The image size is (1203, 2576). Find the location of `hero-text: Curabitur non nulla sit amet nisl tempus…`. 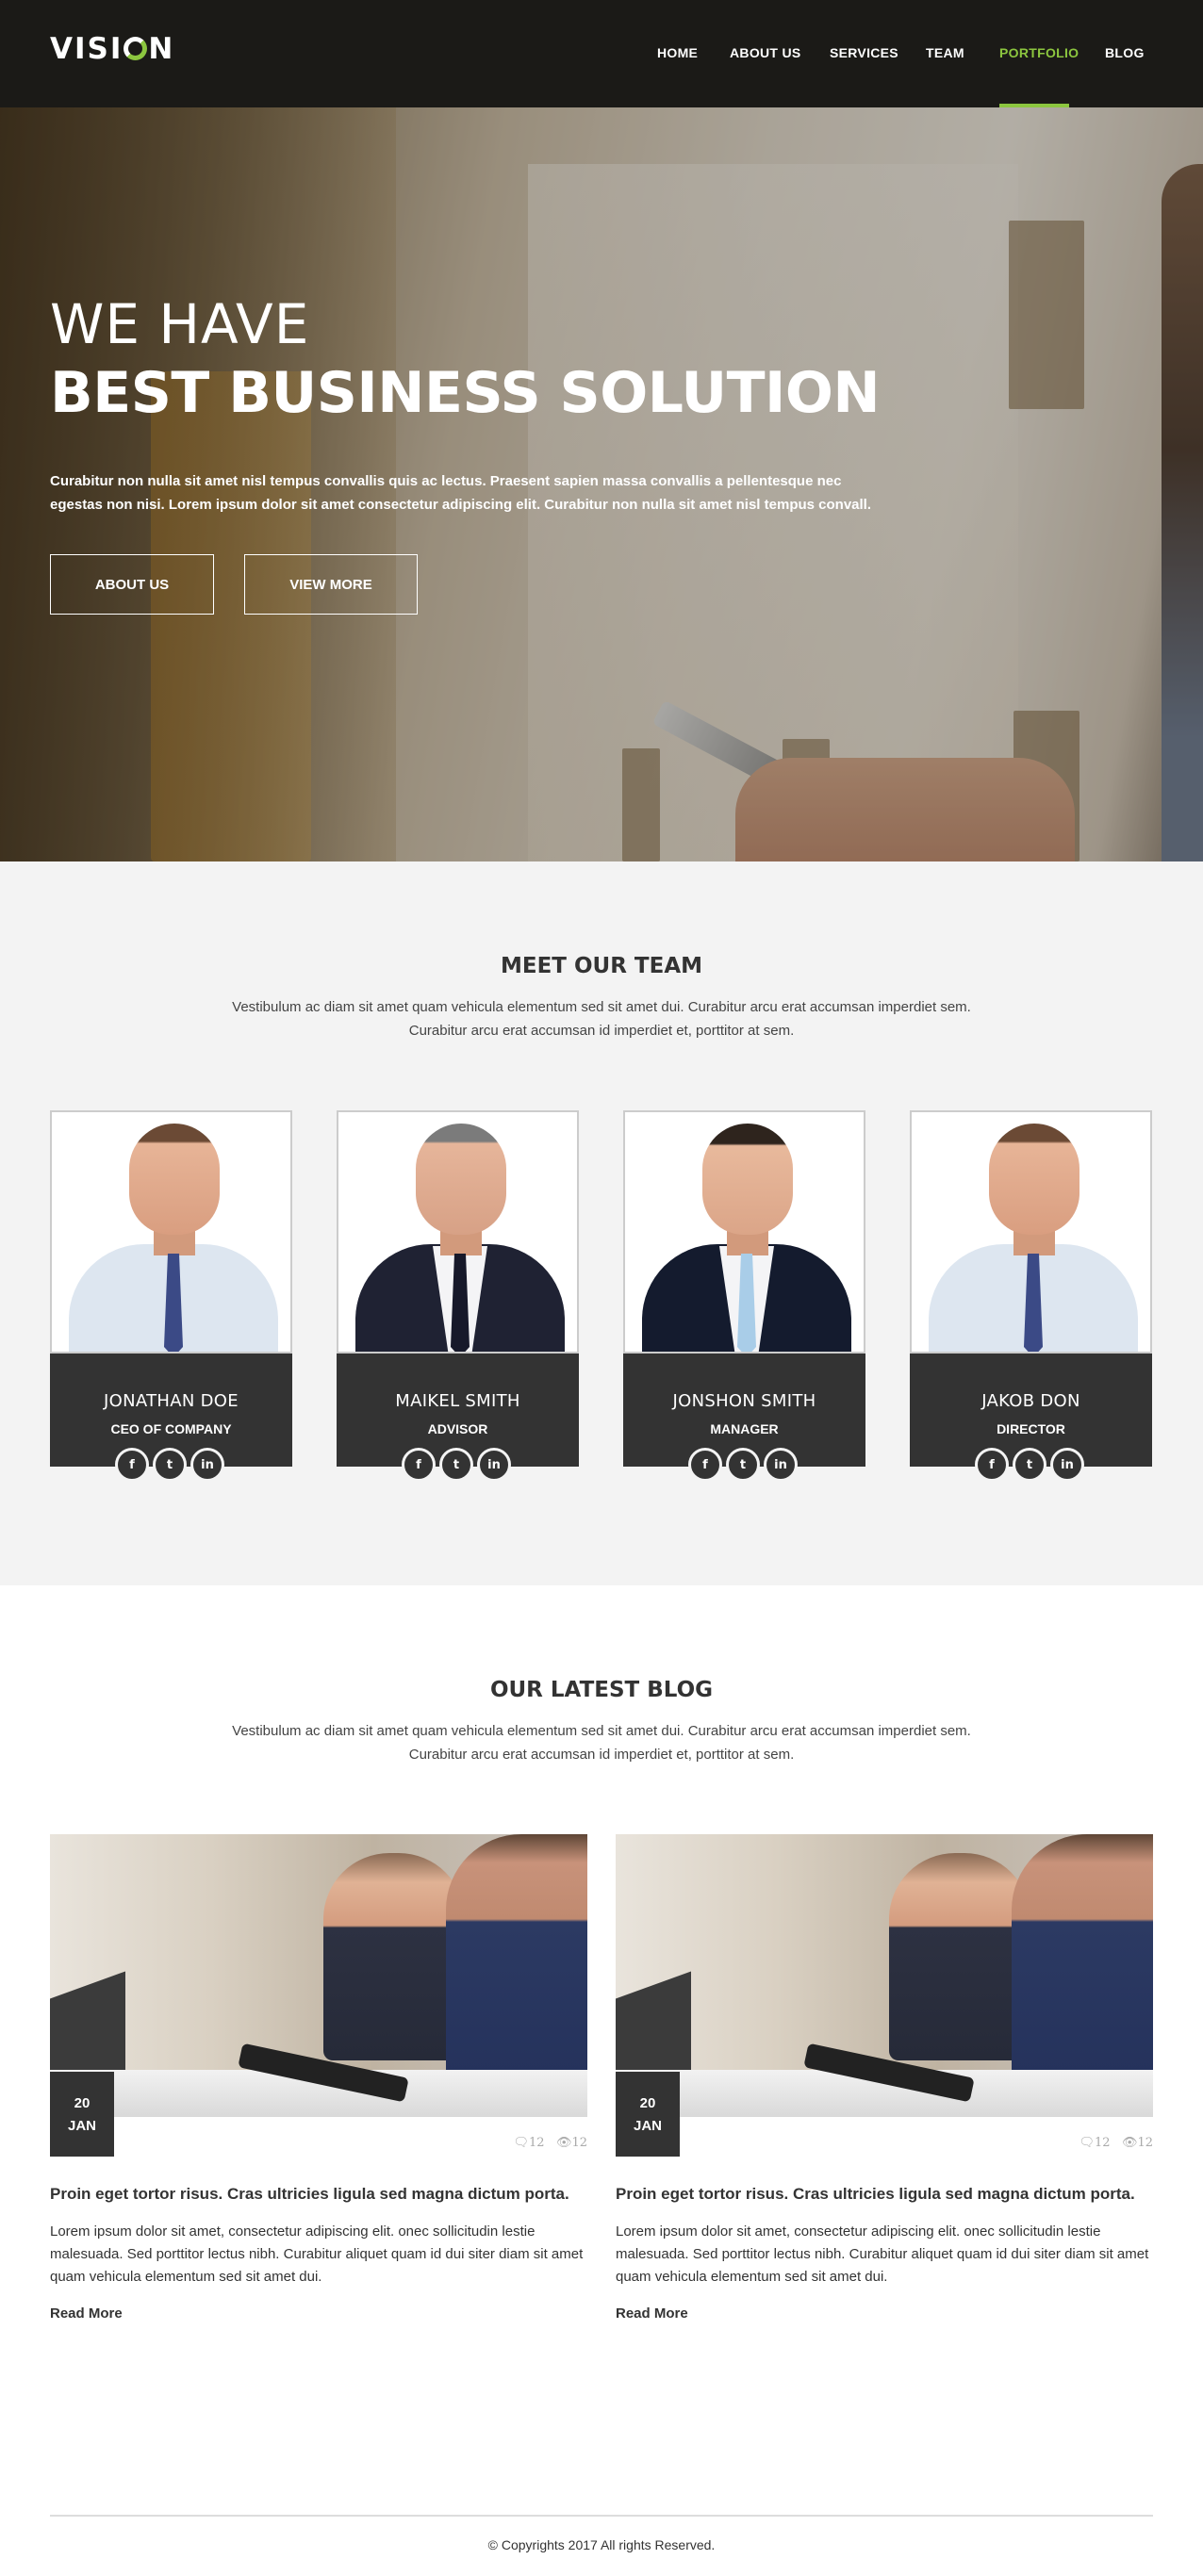

hero-text: Curabitur non nulla sit amet nisl tempus… is located at coordinates (461, 493).